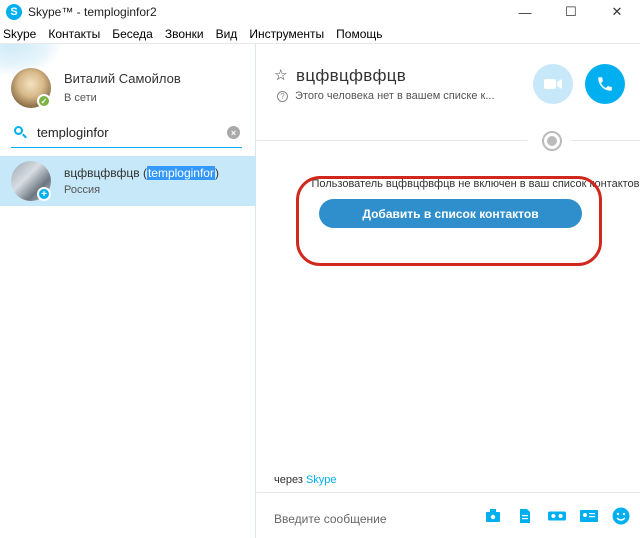  I want to click on window-controls: — ☐ ✕, so click(571, 12).